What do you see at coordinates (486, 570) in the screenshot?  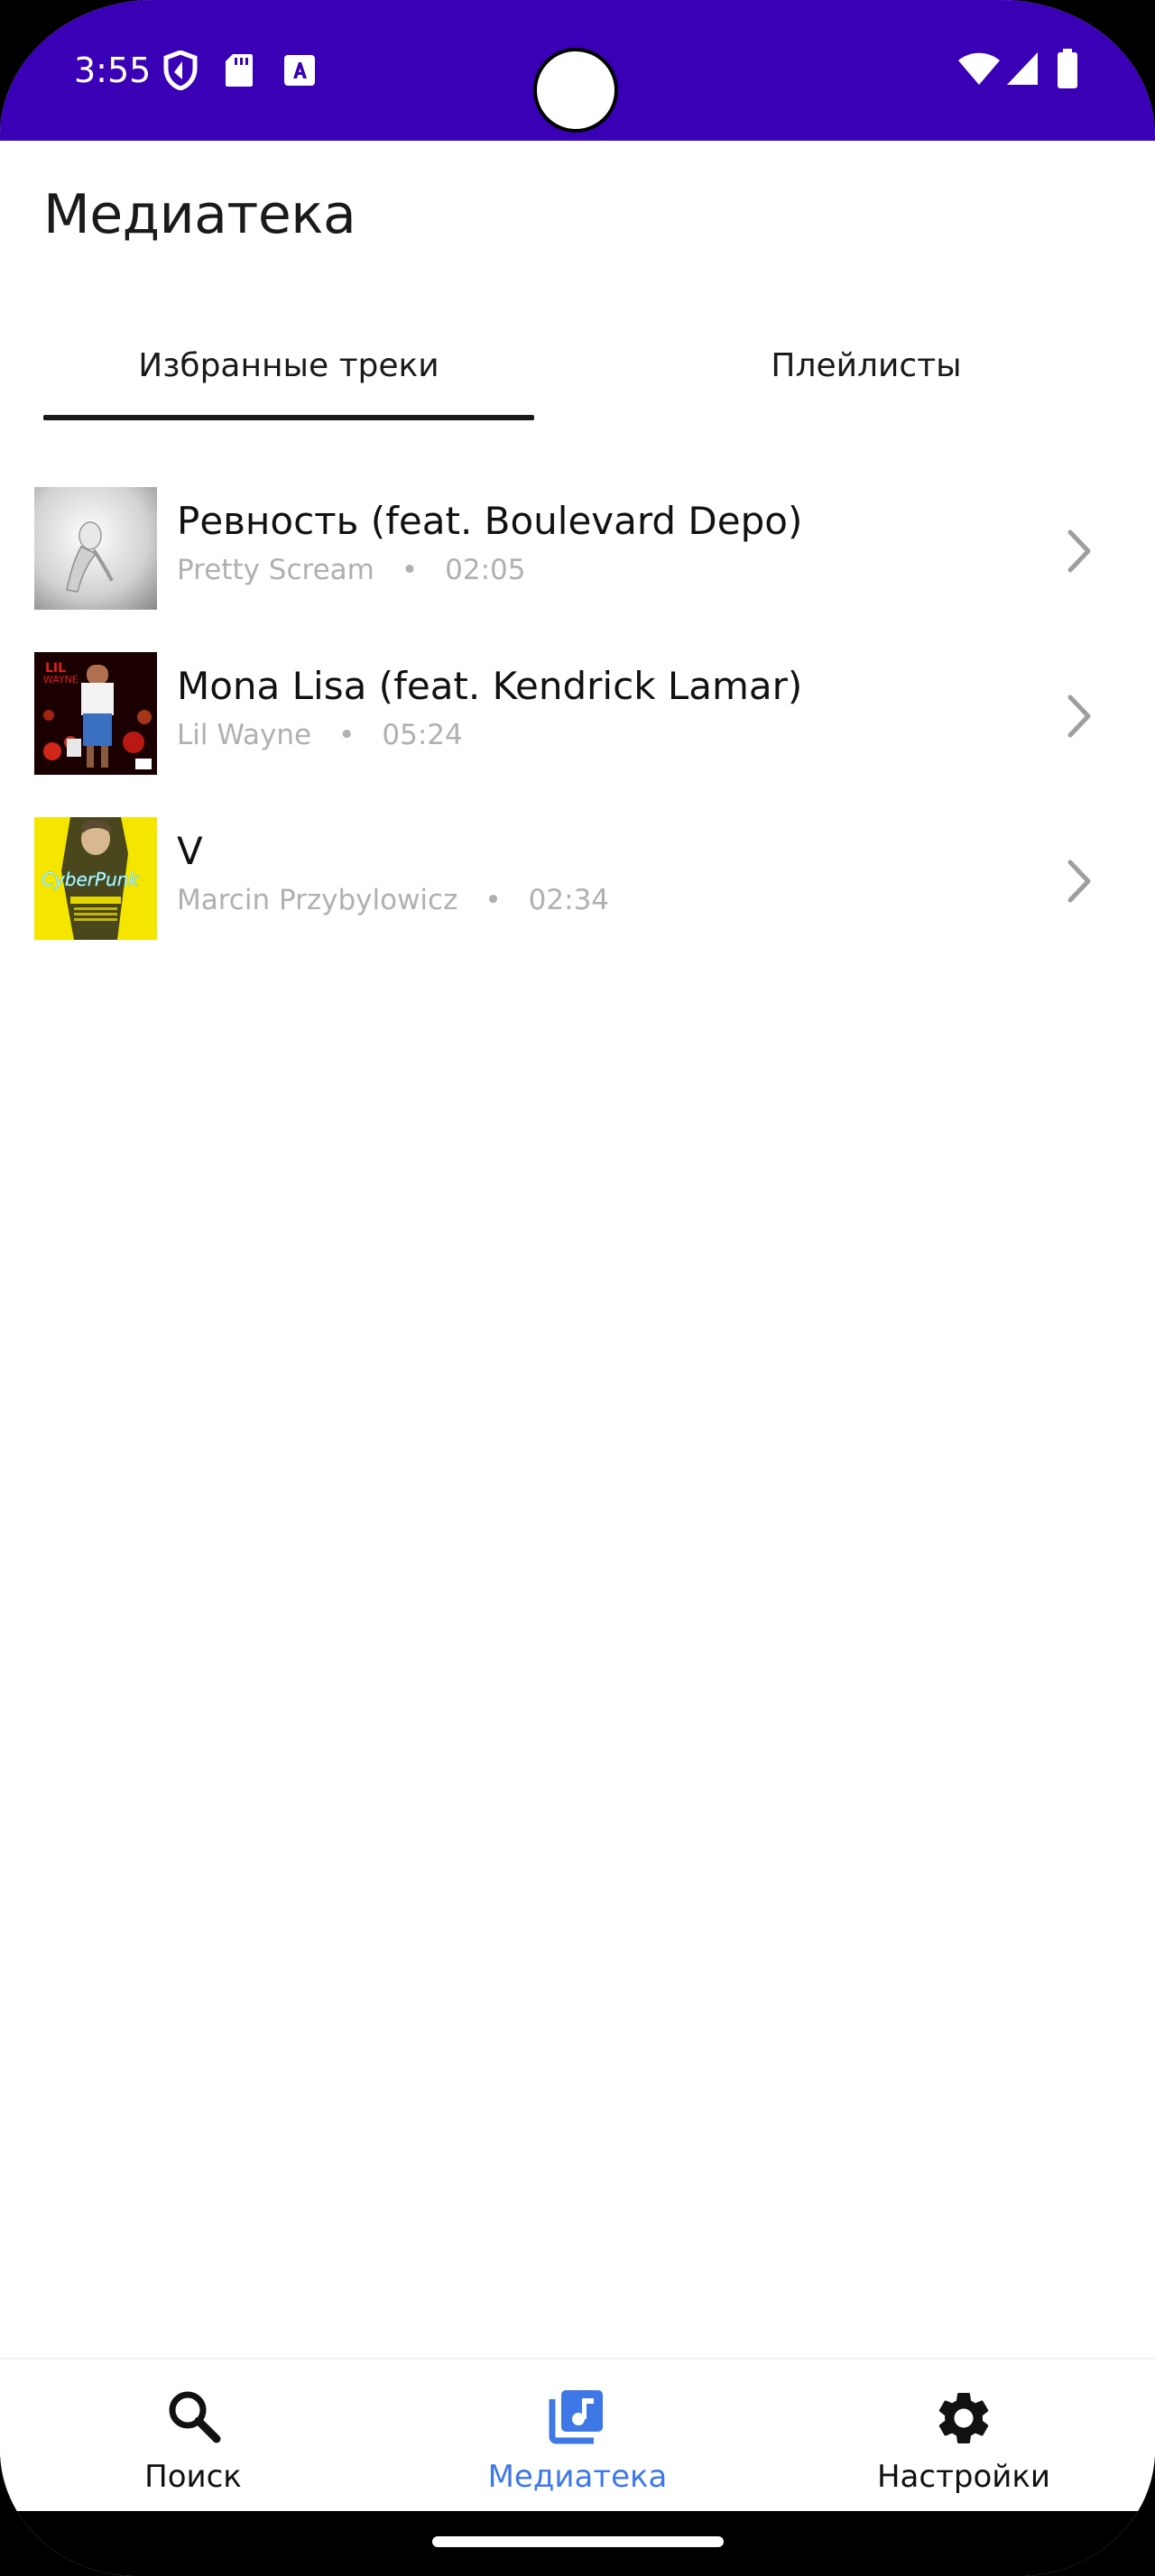 I see `track-duration: 02:05` at bounding box center [486, 570].